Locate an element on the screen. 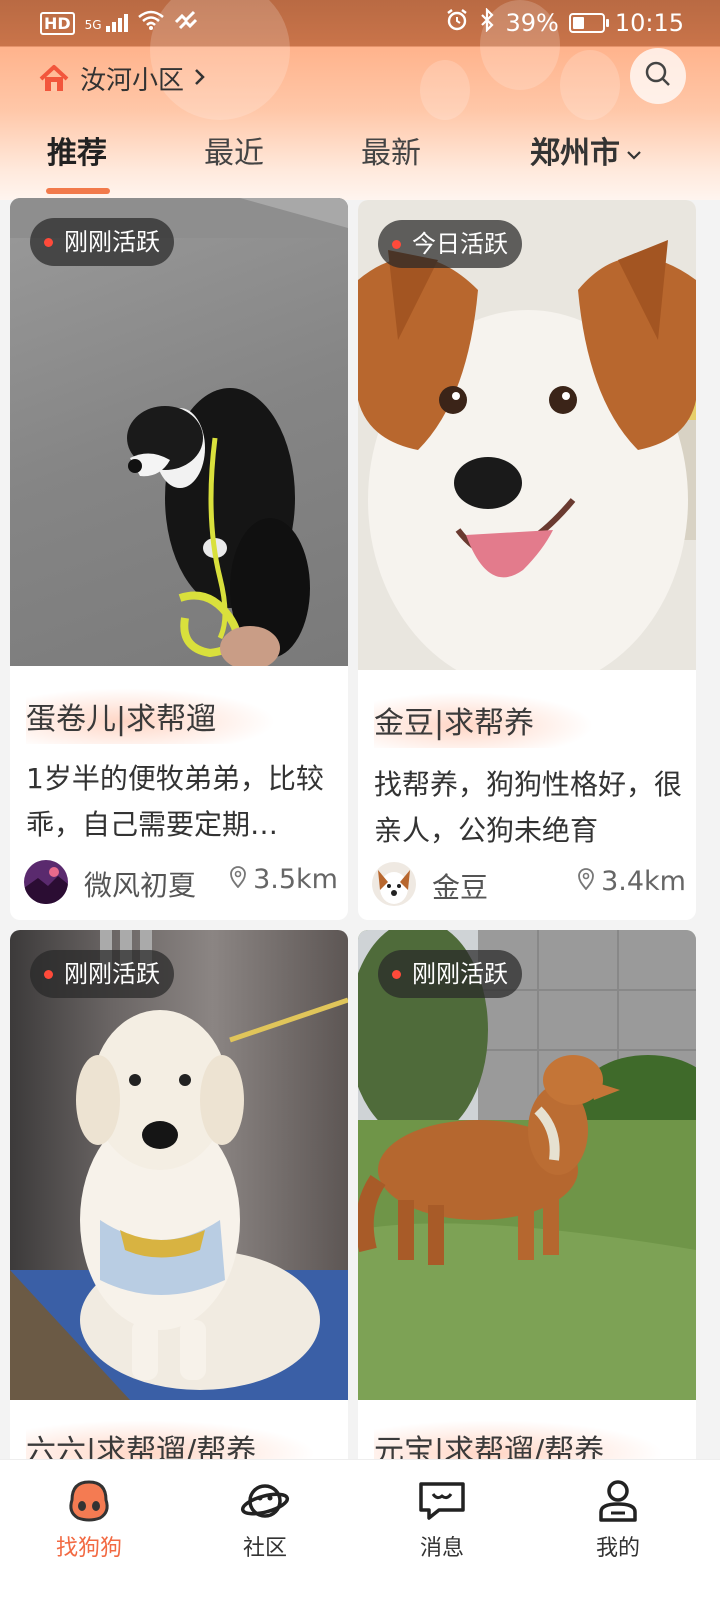  nav-label: 社区 is located at coordinates (264, 1548).